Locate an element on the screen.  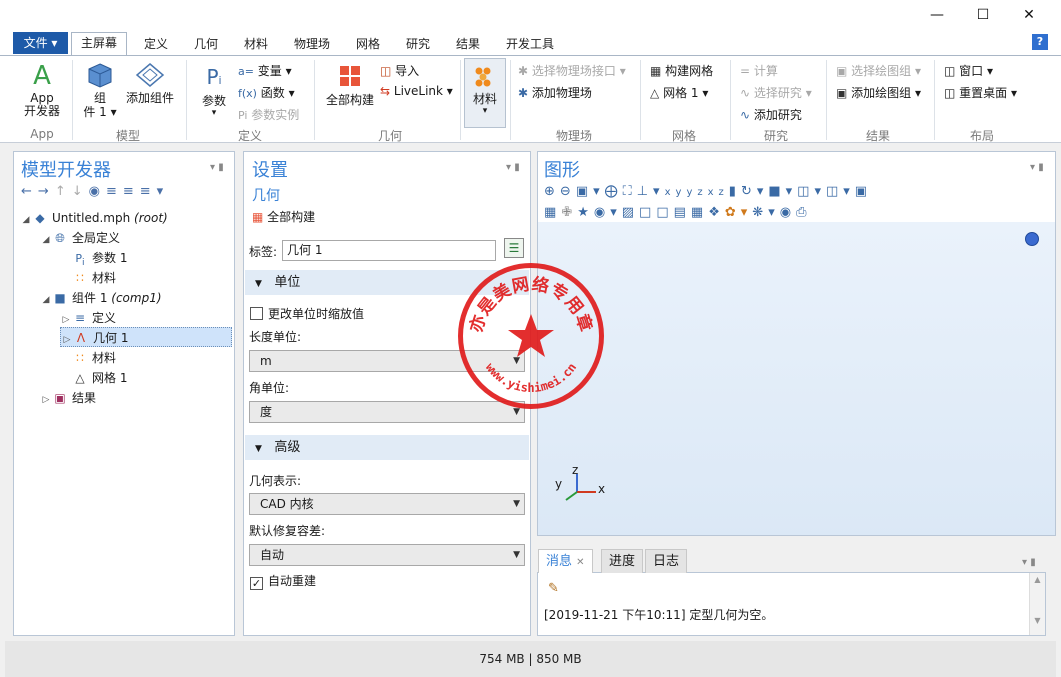
move-up-icon: ↑ is located at coordinates (63, 191).